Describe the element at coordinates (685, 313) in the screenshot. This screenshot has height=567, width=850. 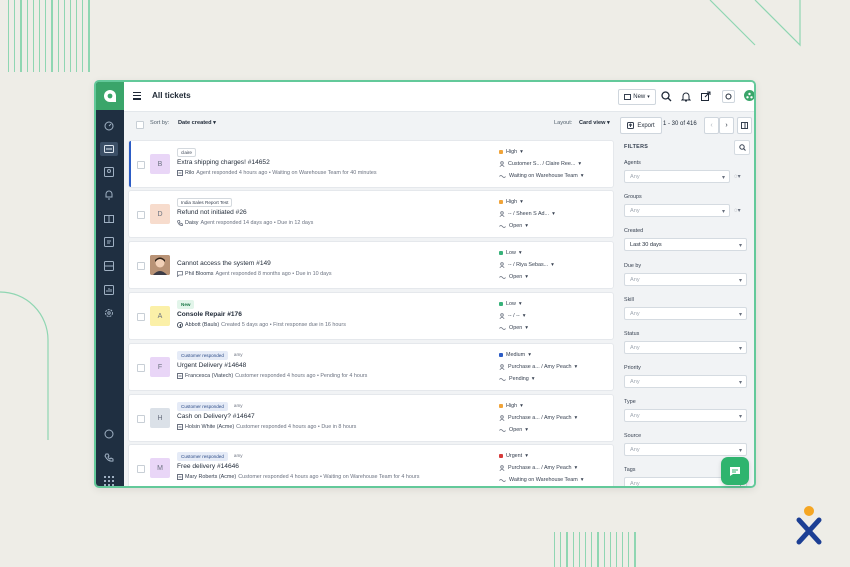
I see `filter-skill-select: Any ▾` at that location.